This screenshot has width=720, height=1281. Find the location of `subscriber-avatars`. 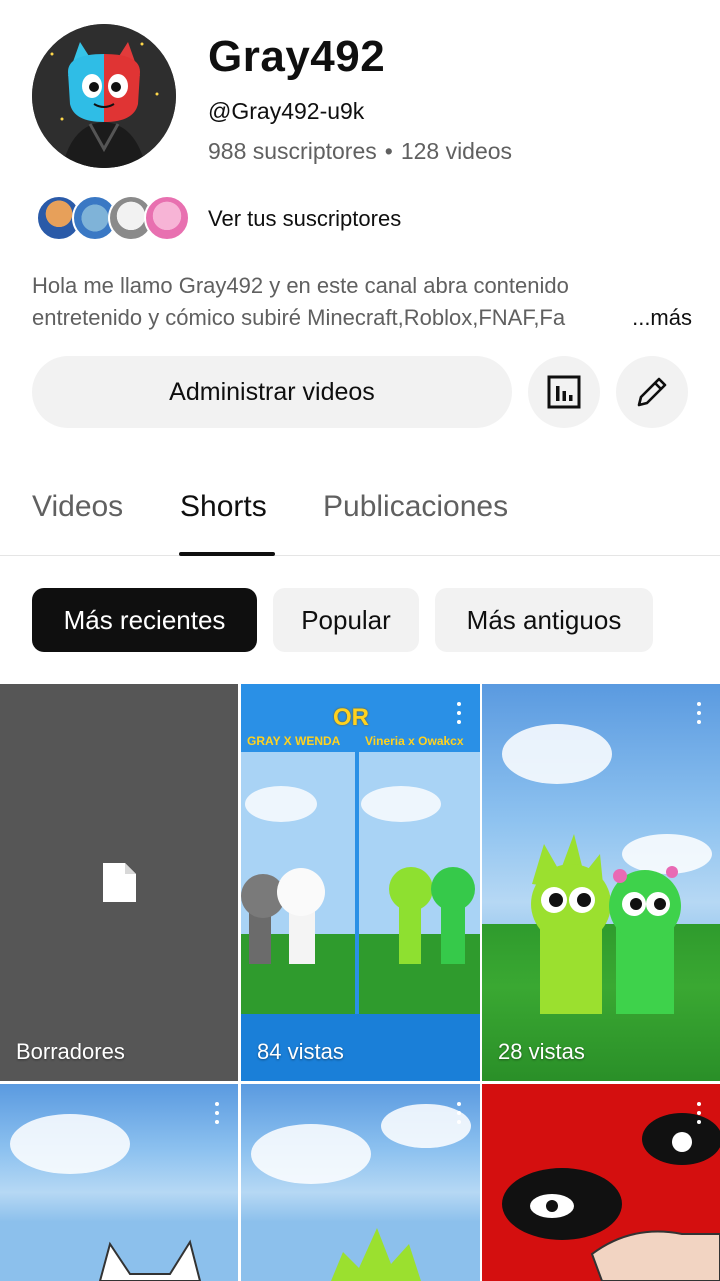

subscriber-avatars is located at coordinates (113, 218).